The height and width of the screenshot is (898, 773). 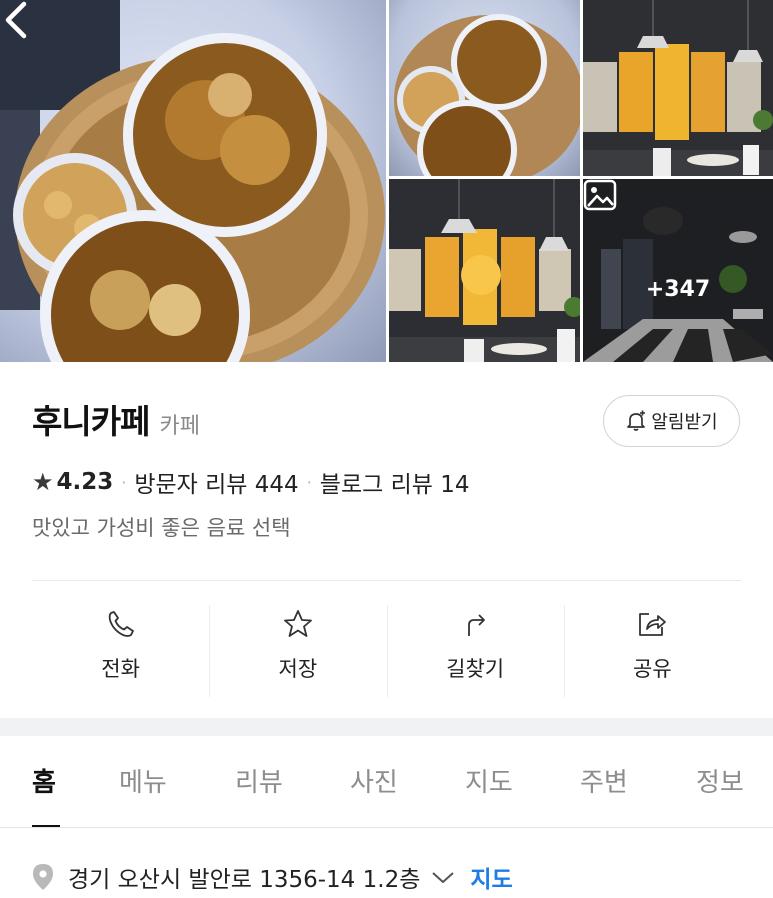 What do you see at coordinates (17, 20) in the screenshot?
I see `back-chevron-left-icon` at bounding box center [17, 20].